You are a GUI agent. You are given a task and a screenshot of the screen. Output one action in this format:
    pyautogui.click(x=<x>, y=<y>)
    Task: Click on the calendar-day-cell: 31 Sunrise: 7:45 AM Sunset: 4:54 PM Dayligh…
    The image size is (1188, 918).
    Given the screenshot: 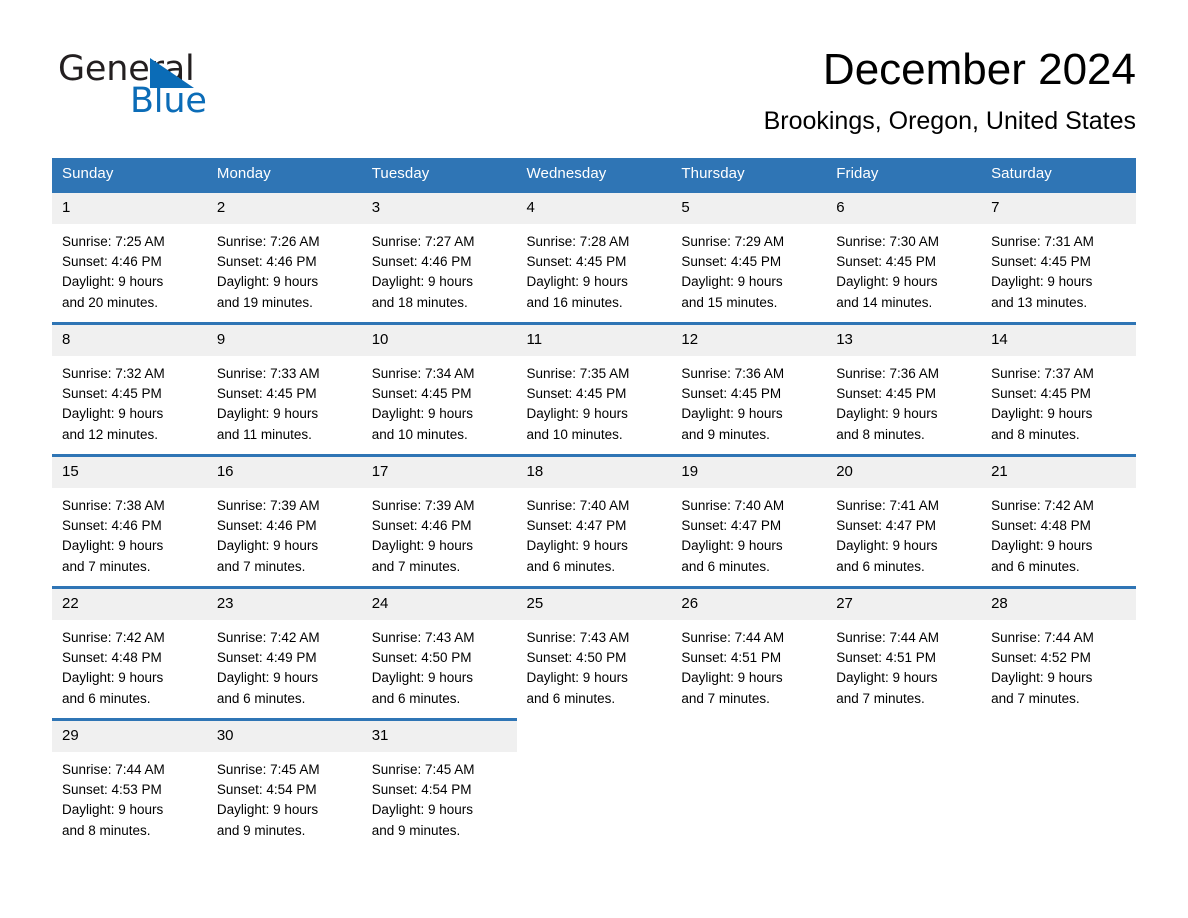 What is the action you would take?
    pyautogui.click(x=439, y=784)
    